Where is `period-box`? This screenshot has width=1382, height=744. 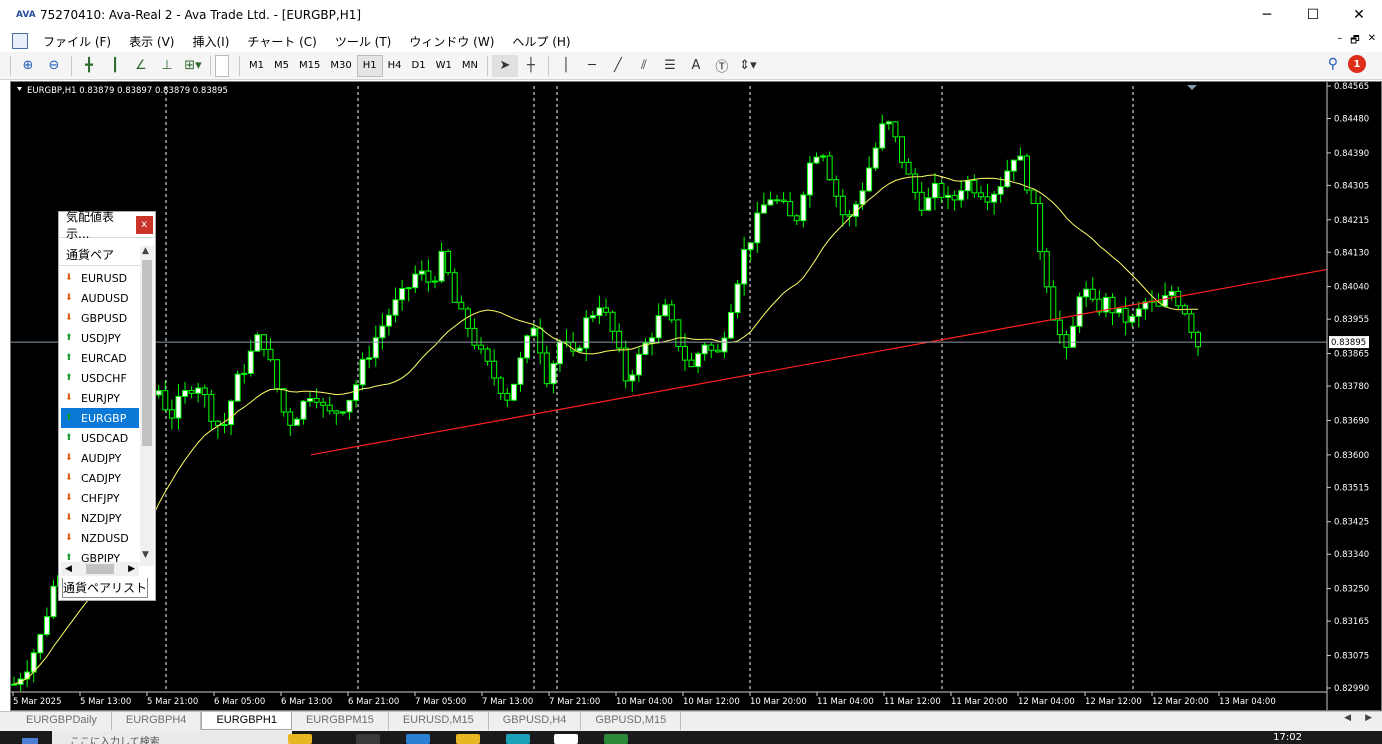 period-box is located at coordinates (222, 65).